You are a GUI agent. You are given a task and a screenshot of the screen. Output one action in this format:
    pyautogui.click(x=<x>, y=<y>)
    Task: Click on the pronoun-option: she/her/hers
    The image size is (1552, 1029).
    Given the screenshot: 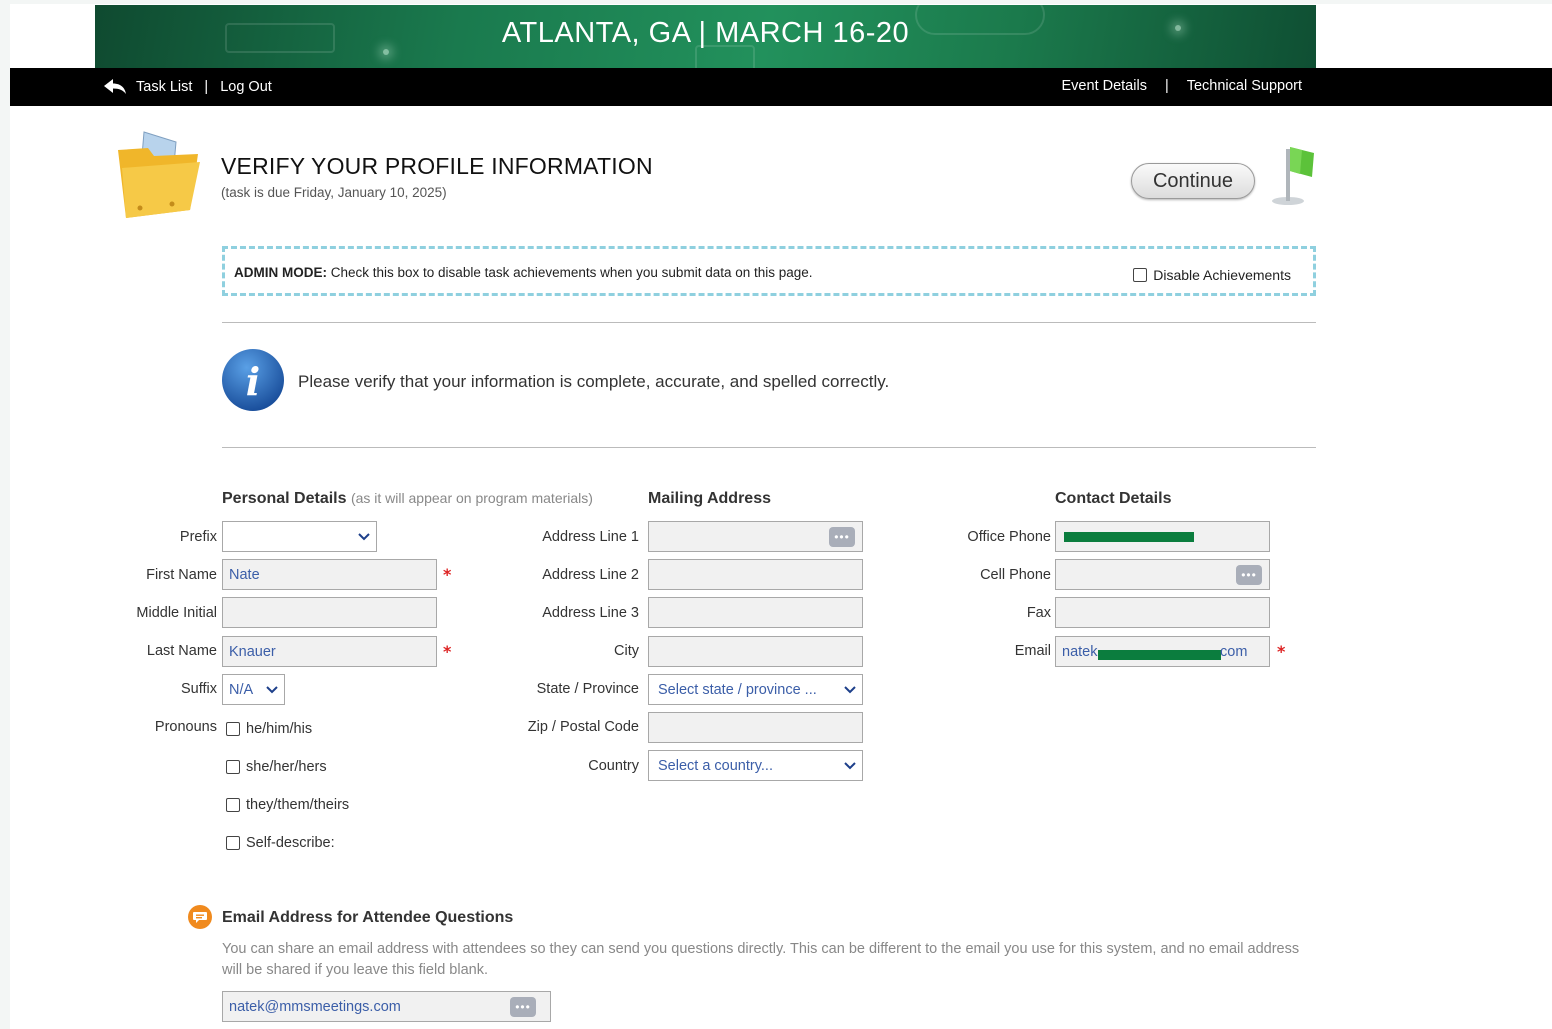 What is the action you would take?
    pyautogui.click(x=276, y=767)
    